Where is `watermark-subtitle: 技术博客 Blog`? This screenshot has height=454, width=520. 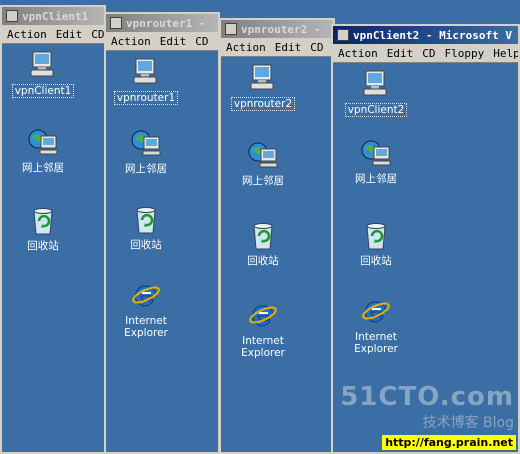 watermark-subtitle: 技术博客 Blog is located at coordinates (468, 423).